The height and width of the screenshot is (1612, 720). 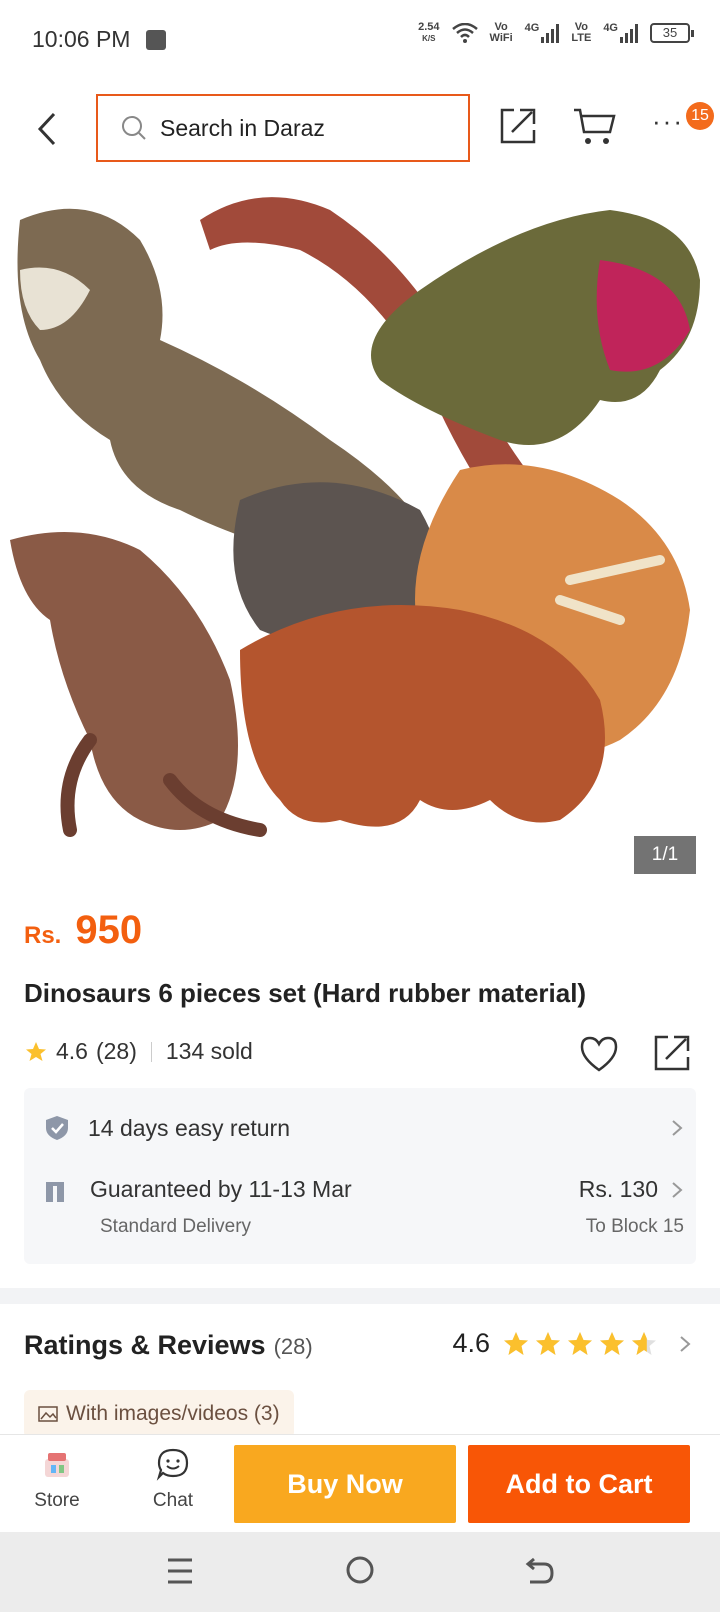 I want to click on wifi-icon, so click(x=464, y=33).